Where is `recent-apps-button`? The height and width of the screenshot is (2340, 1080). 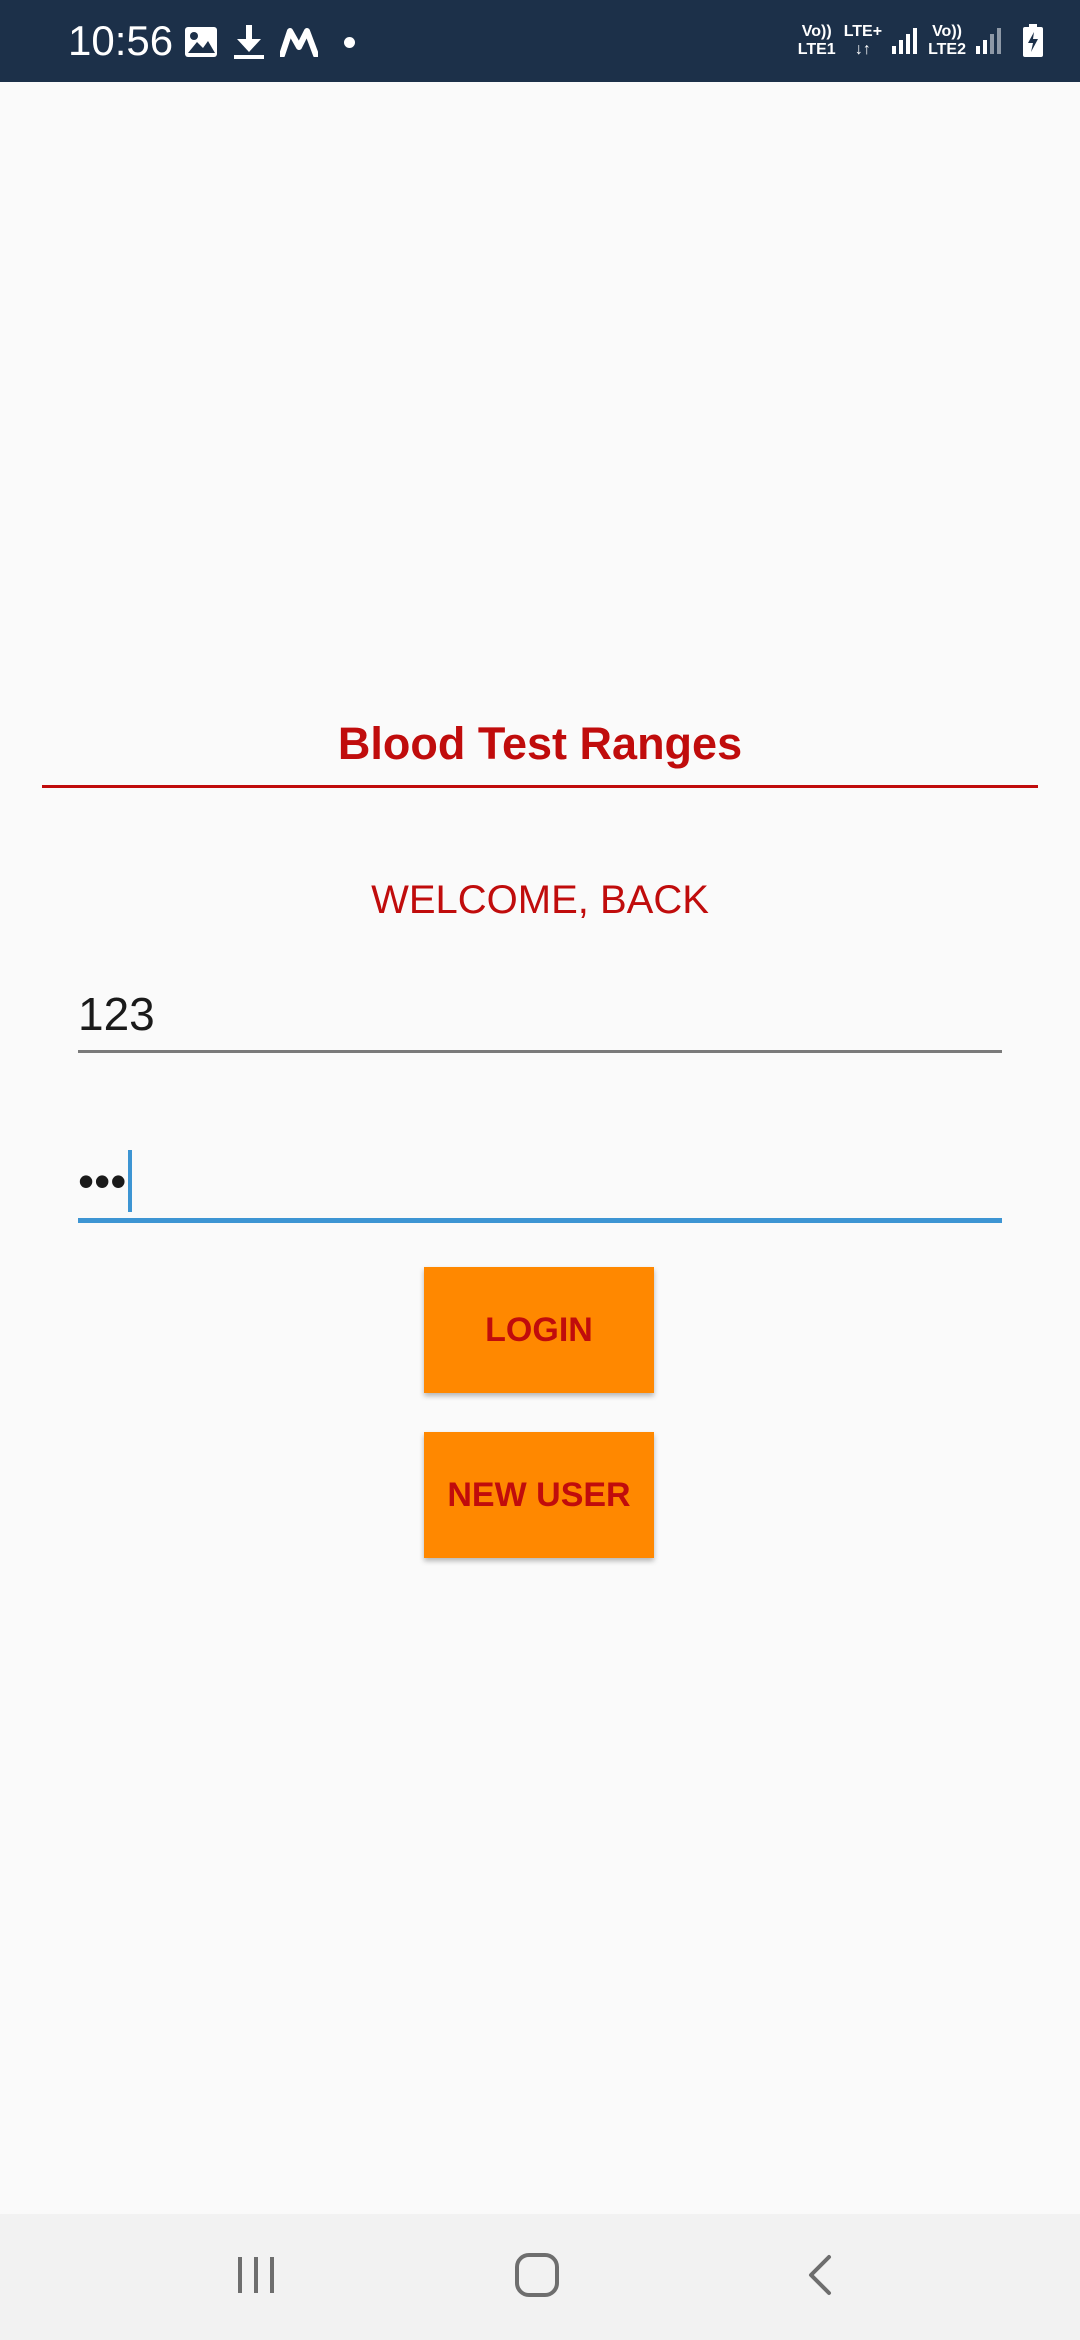 recent-apps-button is located at coordinates (256, 2277).